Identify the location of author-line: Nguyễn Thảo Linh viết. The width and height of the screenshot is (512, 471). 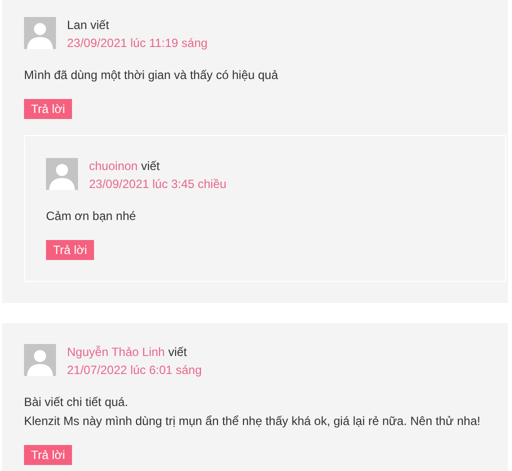
(127, 352).